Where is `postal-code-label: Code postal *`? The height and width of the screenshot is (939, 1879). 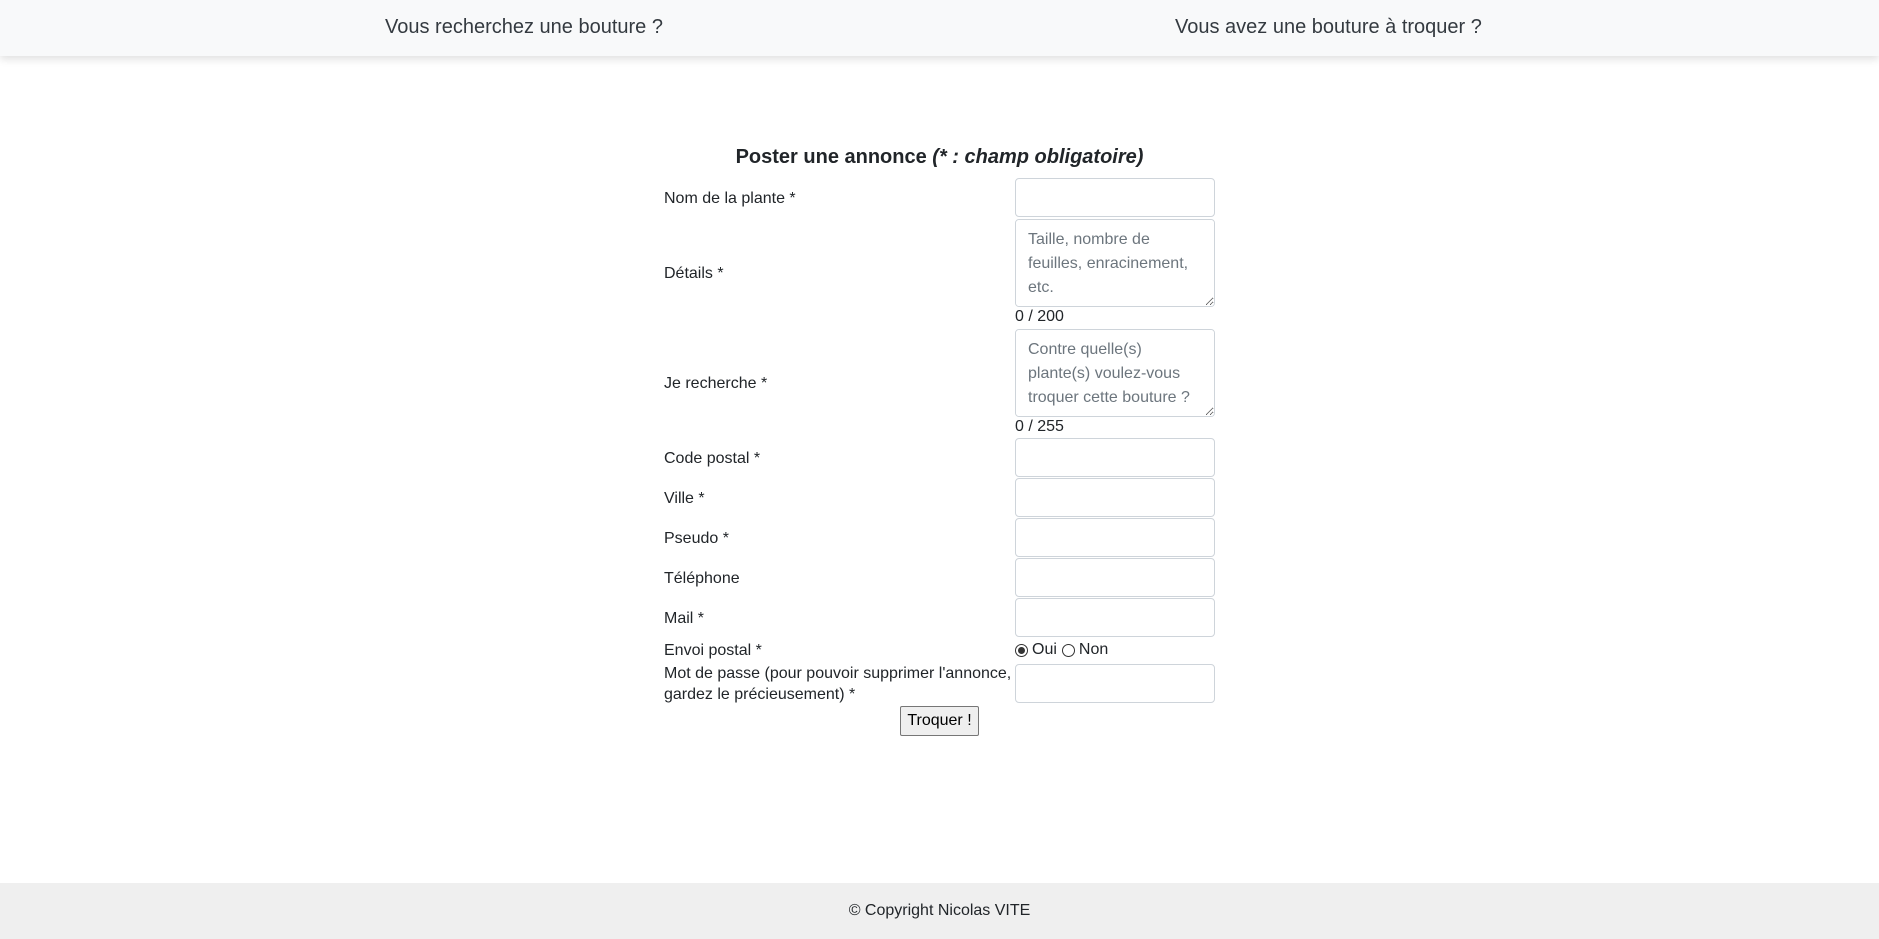
postal-code-label: Code postal * is located at coordinates (712, 458).